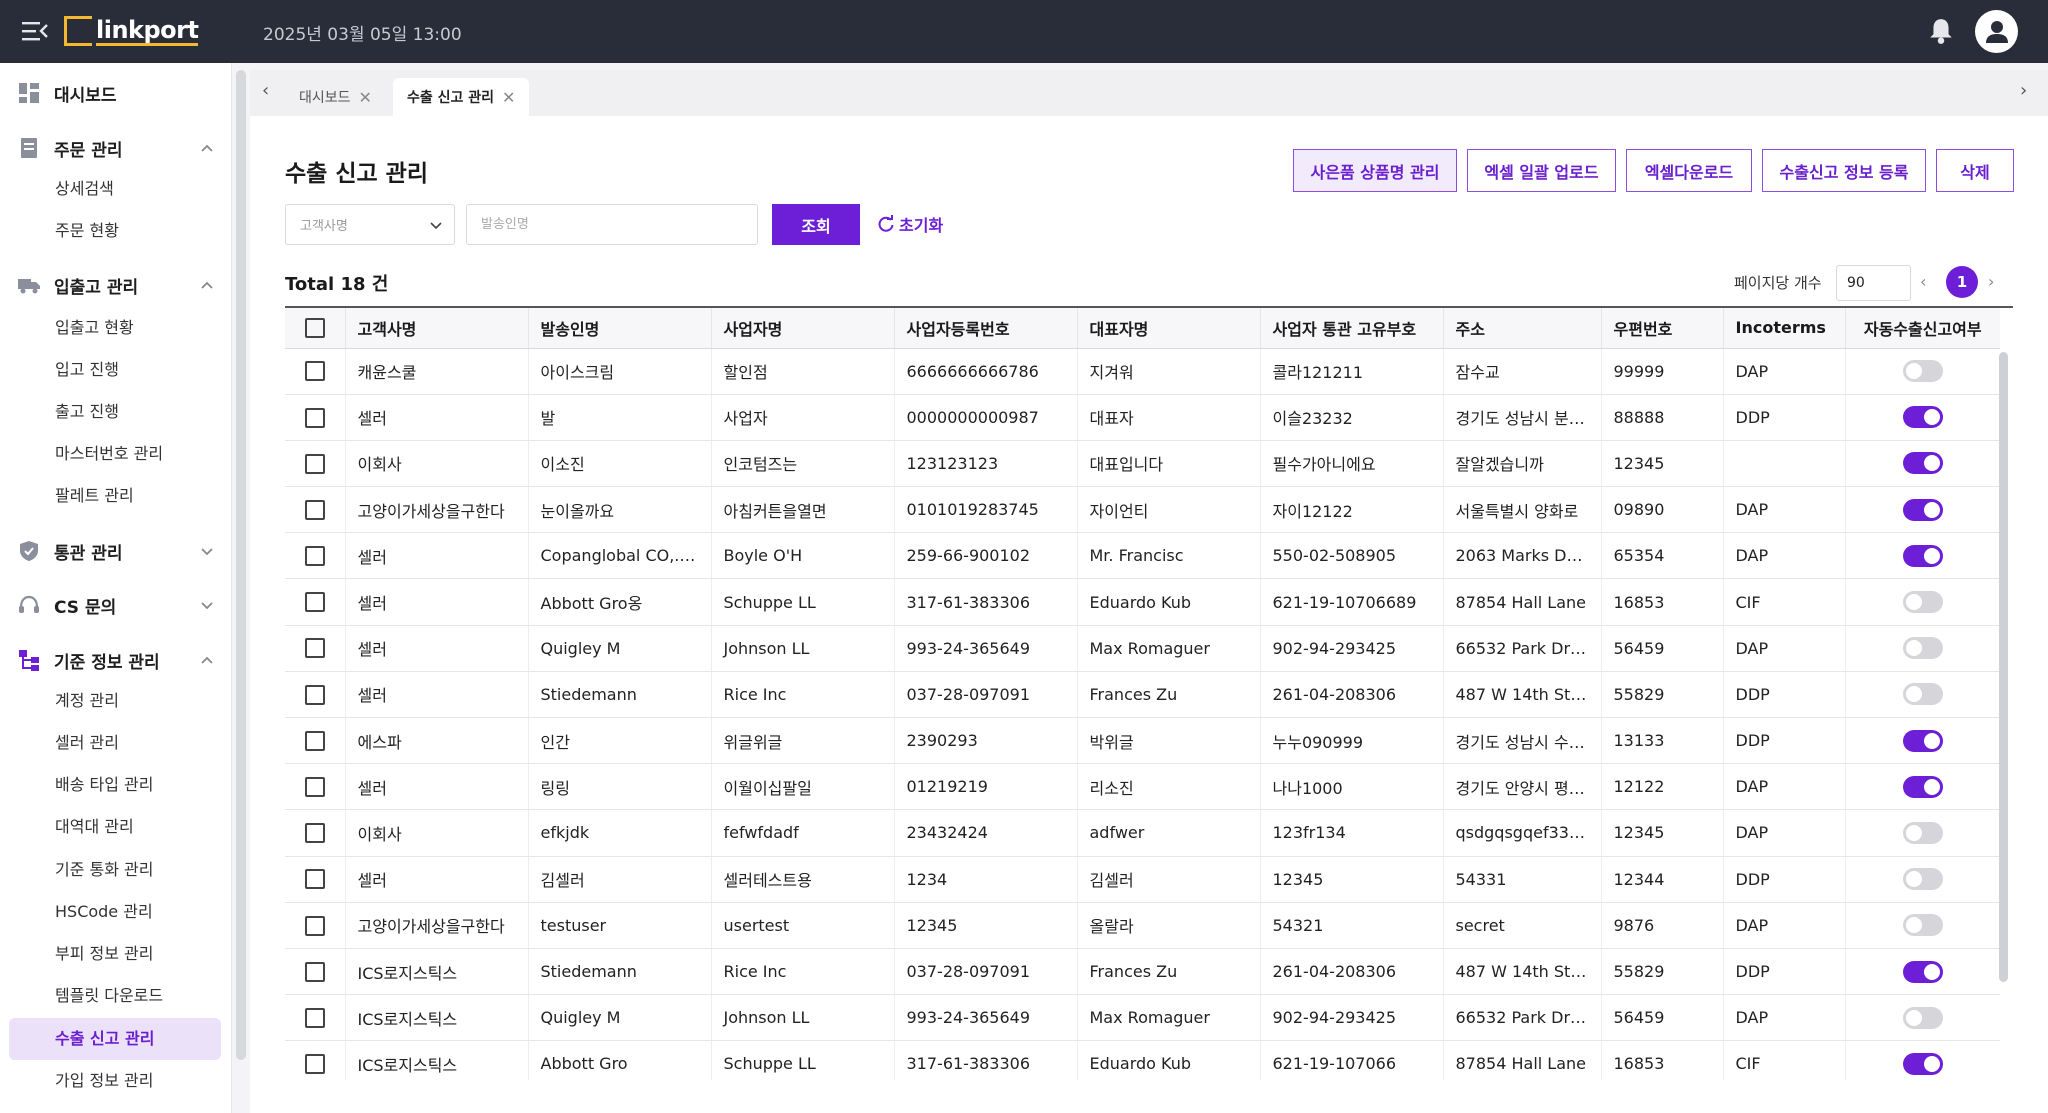 The width and height of the screenshot is (2048, 1113). What do you see at coordinates (1941, 31) in the screenshot?
I see `bell-icon` at bounding box center [1941, 31].